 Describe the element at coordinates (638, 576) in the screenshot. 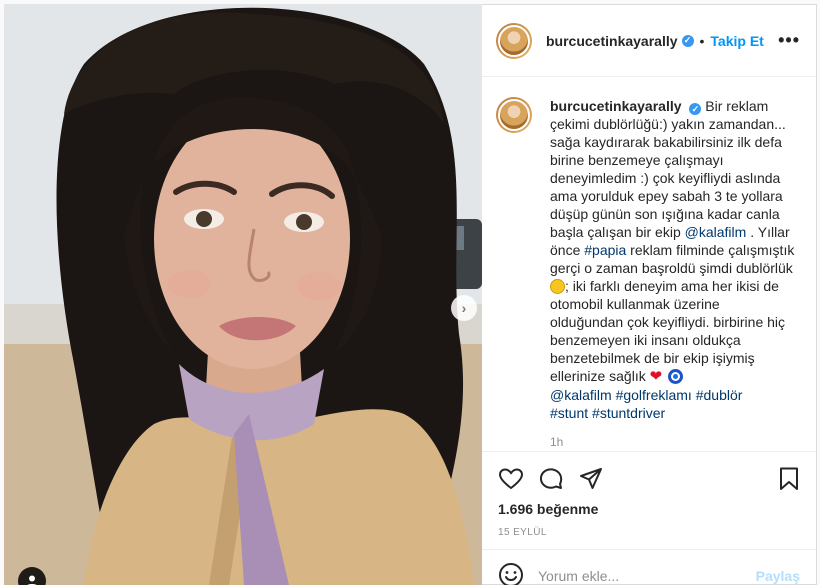

I see `comment-input` at that location.